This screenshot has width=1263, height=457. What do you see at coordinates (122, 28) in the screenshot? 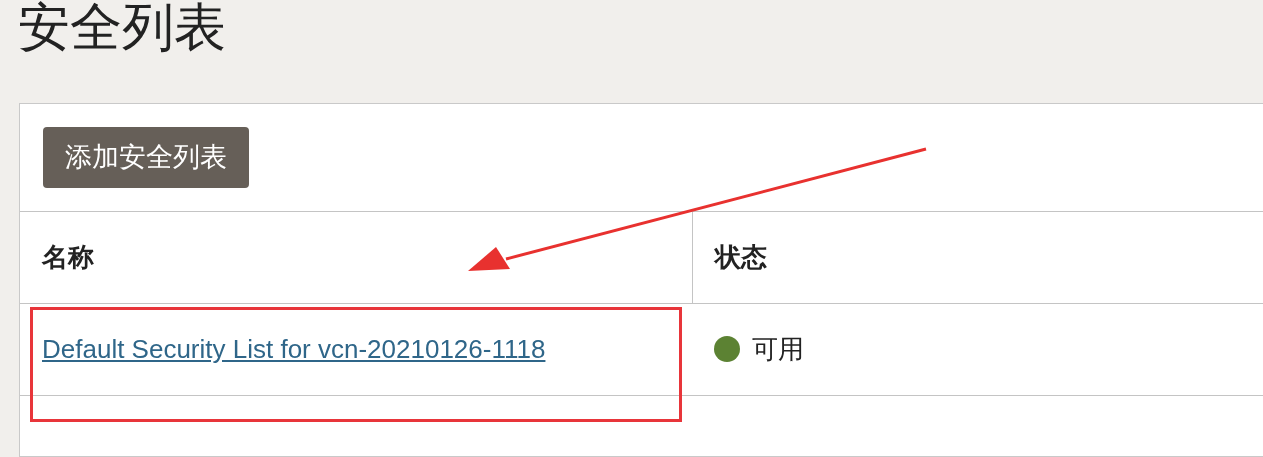
I see `page-title: 安全列表` at bounding box center [122, 28].